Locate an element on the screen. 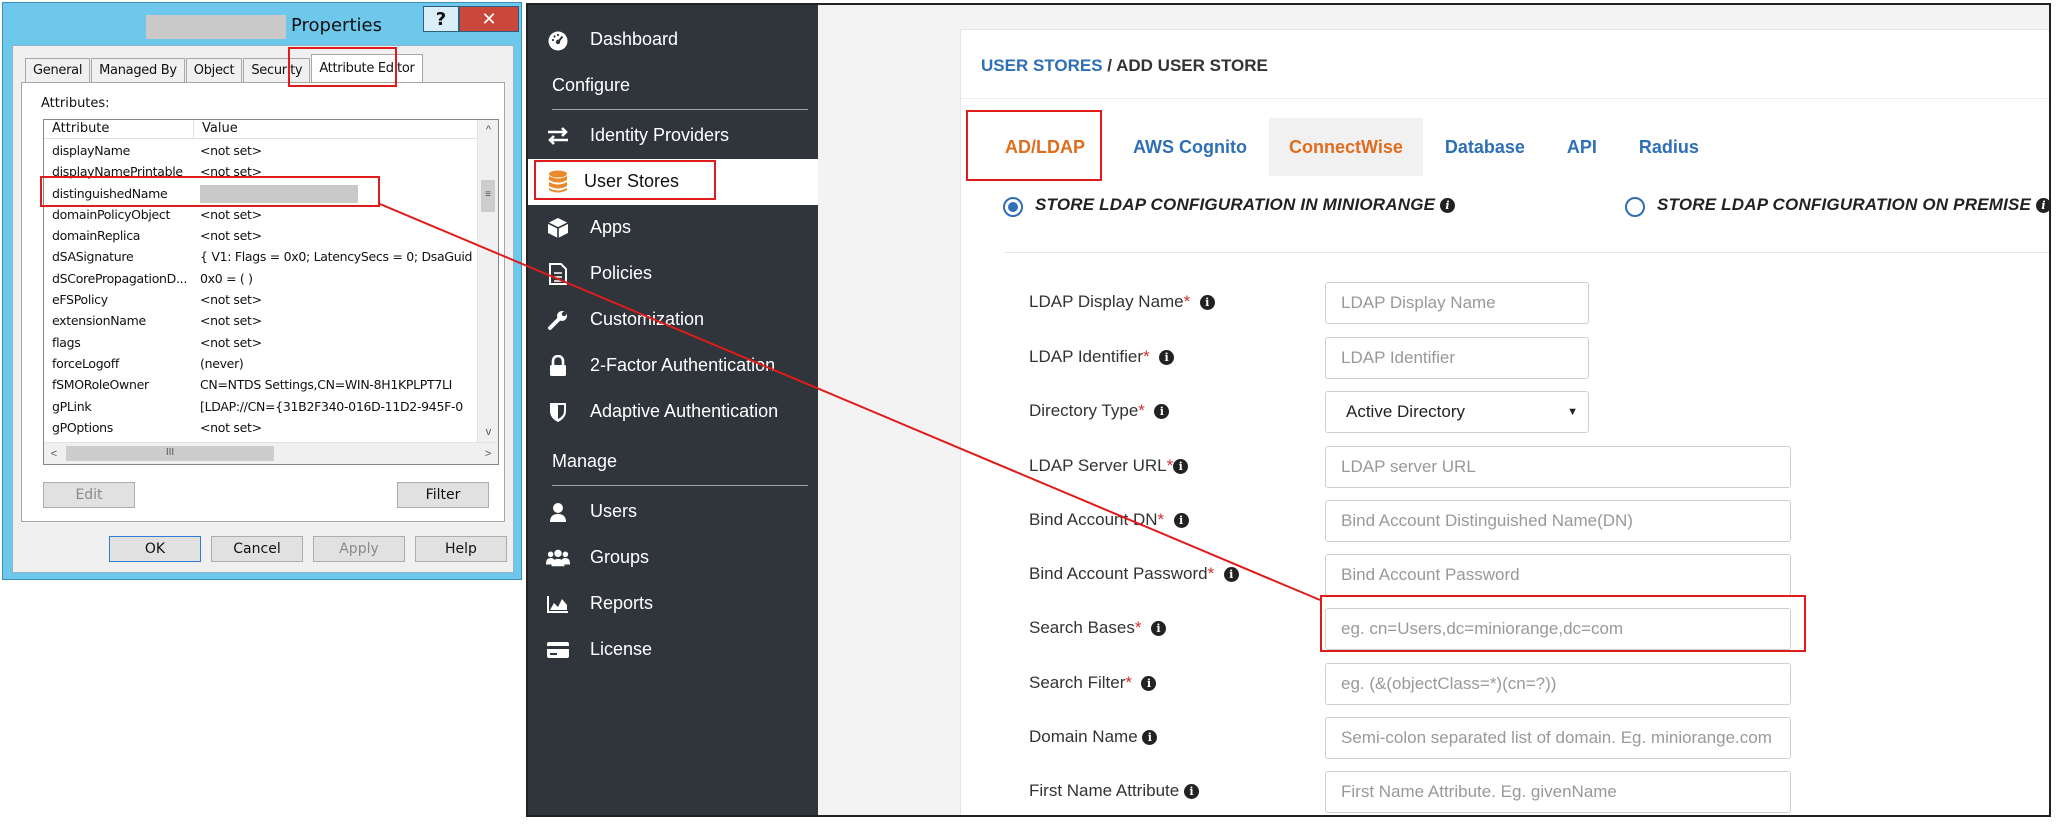 The width and height of the screenshot is (2056, 824). radio-store-on-premise is located at coordinates (1635, 207).